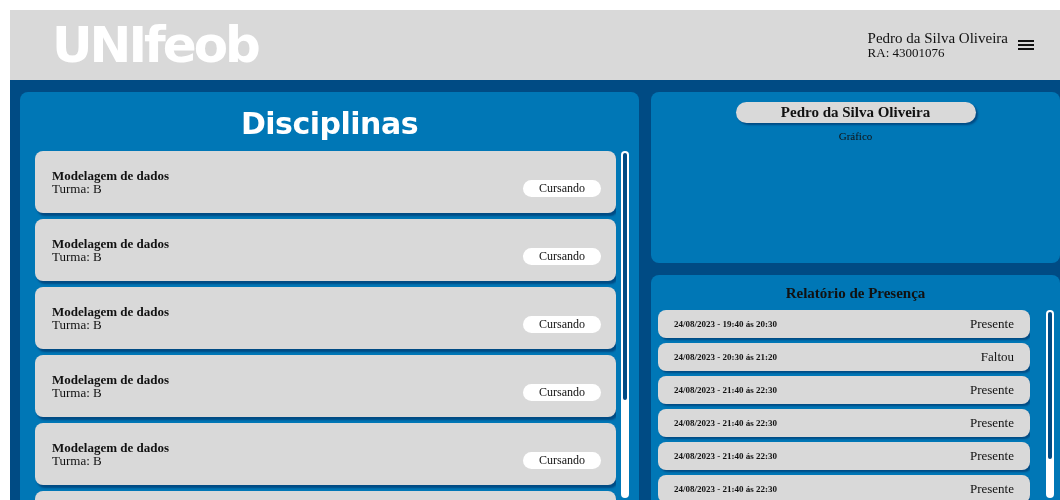 This screenshot has height=500, width=1060. Describe the element at coordinates (725, 357) in the screenshot. I see `attendance-date: 24/08/2023 - 20:30 ás 21:20` at that location.